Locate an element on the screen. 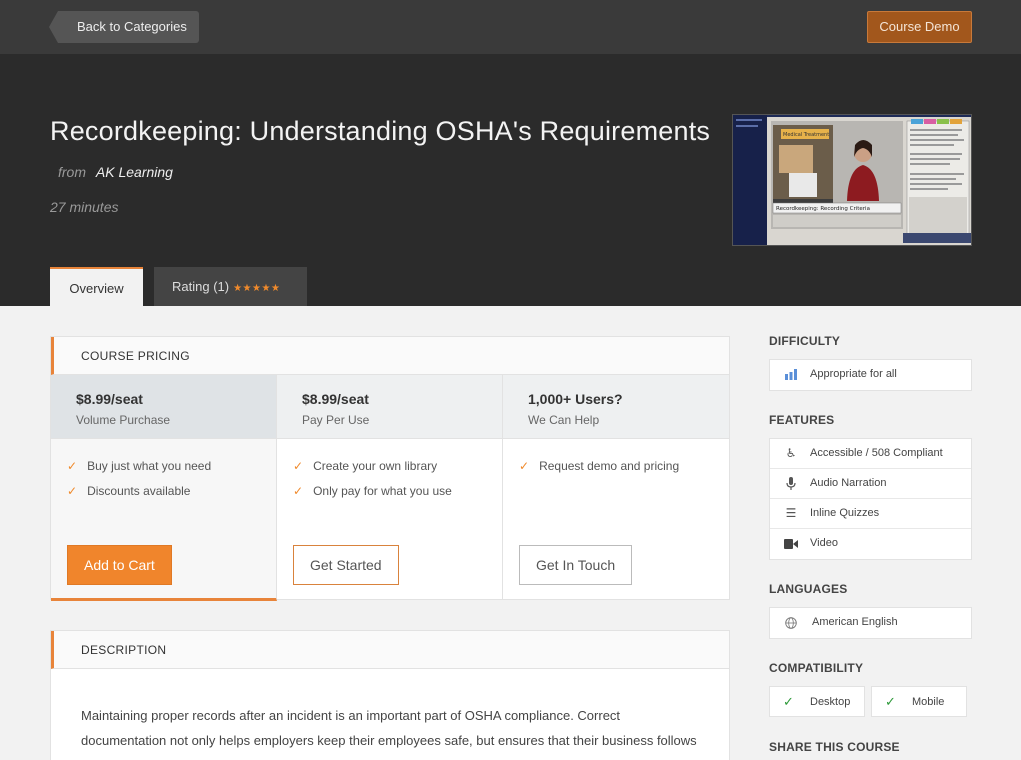 The image size is (1021, 760). plan-feature: ✓ Only pay for what you use is located at coordinates (372, 491).